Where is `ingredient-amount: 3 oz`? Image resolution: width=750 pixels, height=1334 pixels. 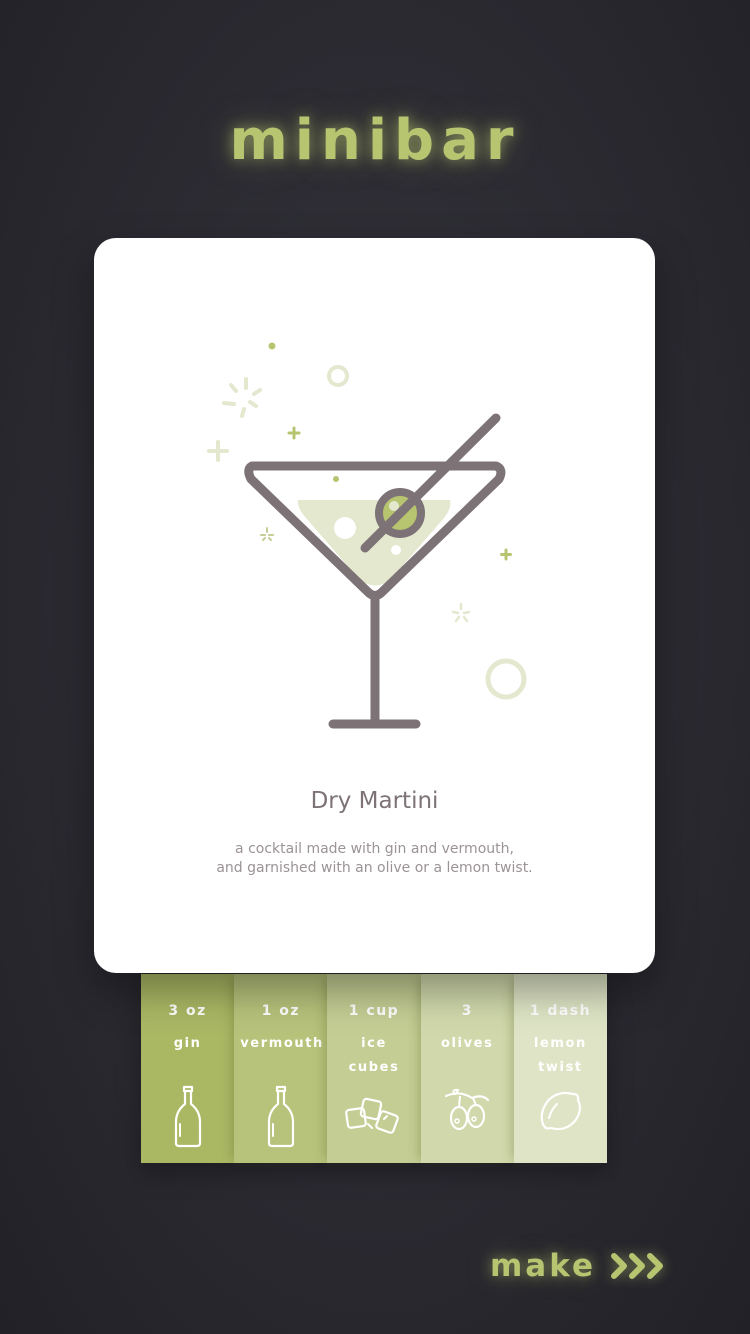
ingredient-amount: 3 oz is located at coordinates (187, 1011).